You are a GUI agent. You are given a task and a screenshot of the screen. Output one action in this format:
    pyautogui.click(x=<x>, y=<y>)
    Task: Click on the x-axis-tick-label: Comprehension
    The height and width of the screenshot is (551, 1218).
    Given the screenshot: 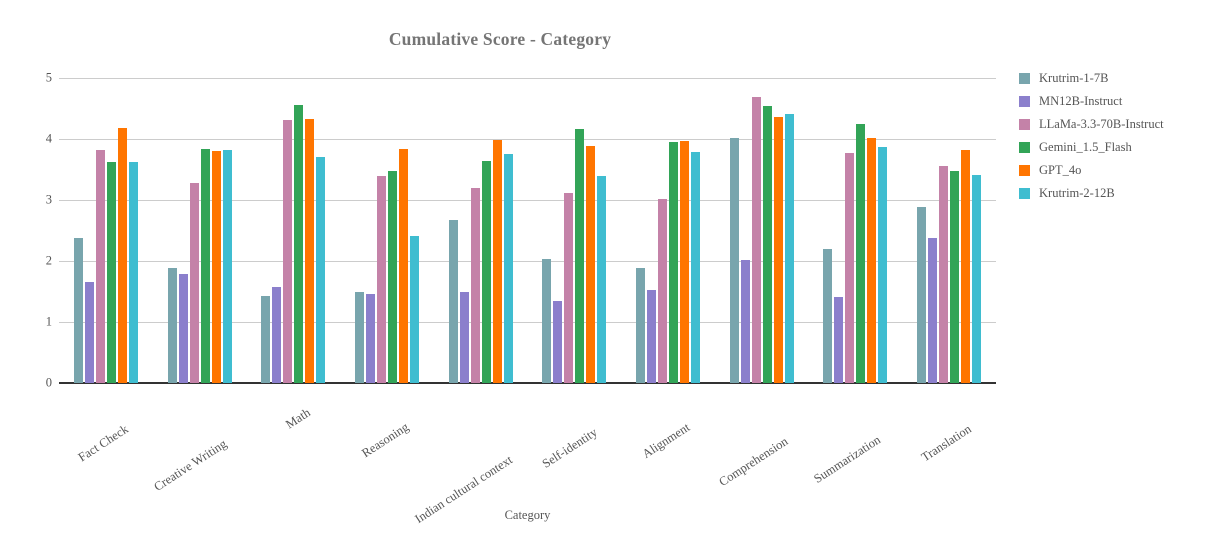 What is the action you would take?
    pyautogui.click(x=787, y=440)
    